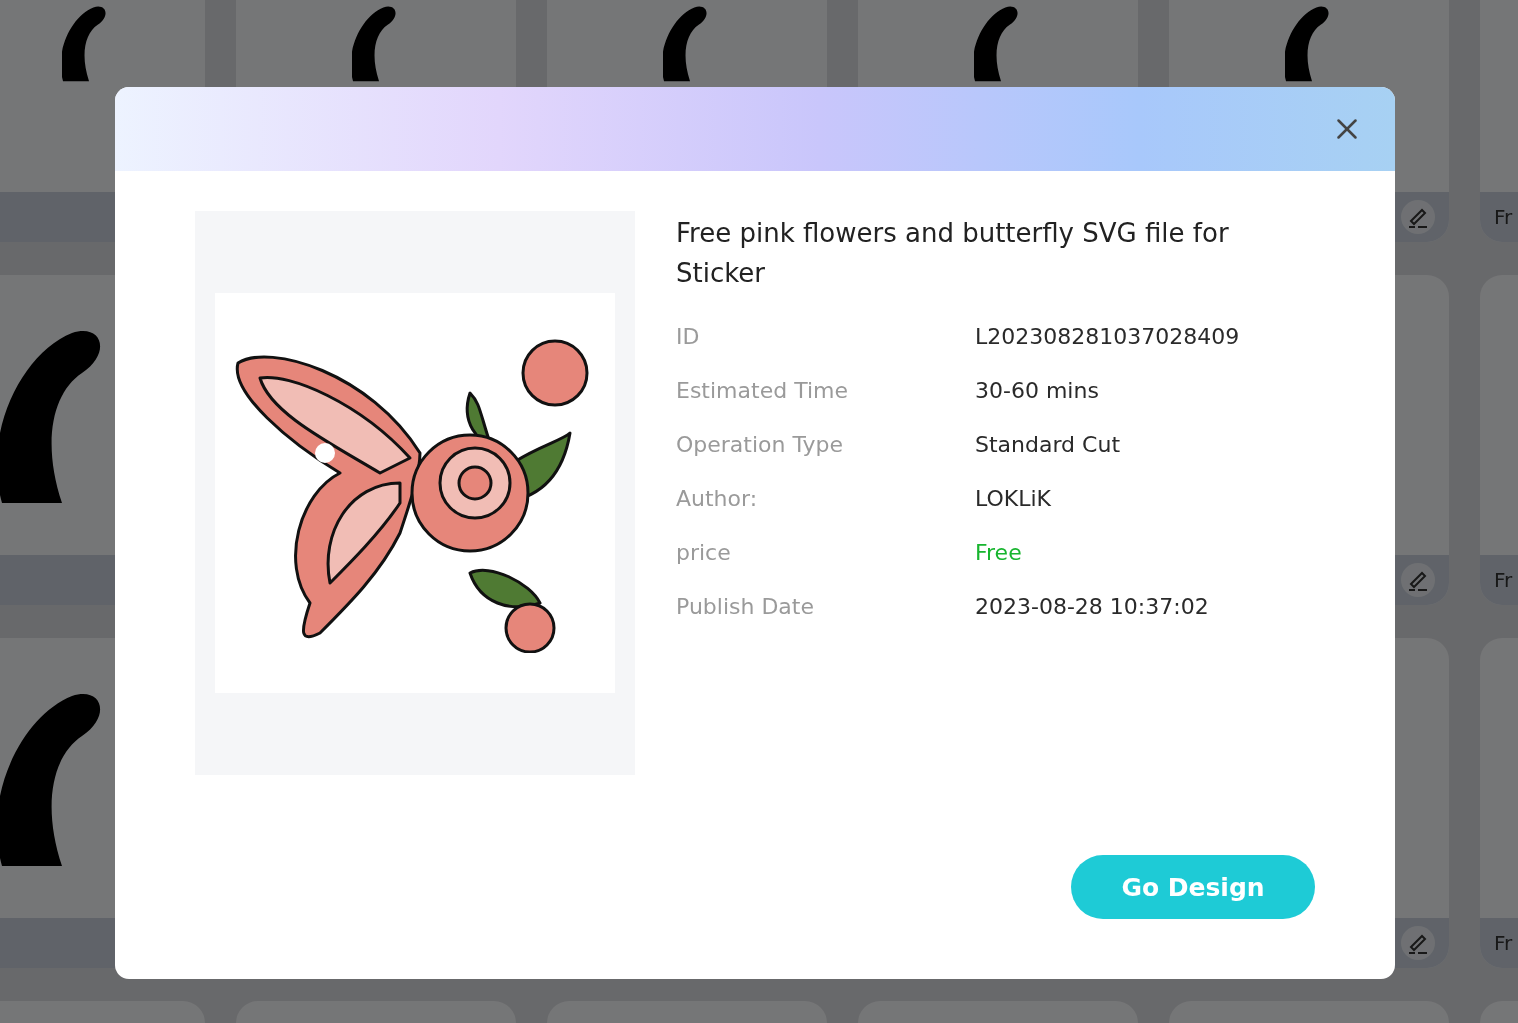  I want to click on detail-value: LOKLiK, so click(1013, 498).